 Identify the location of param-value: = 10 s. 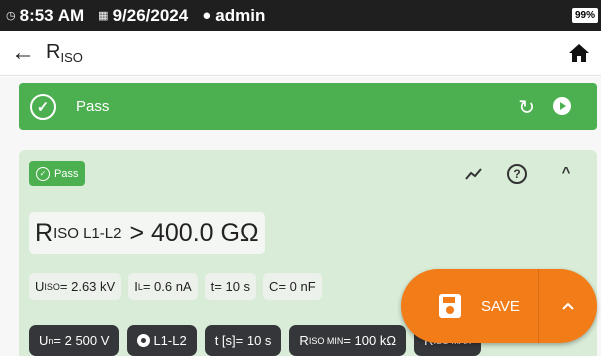
(232, 286).